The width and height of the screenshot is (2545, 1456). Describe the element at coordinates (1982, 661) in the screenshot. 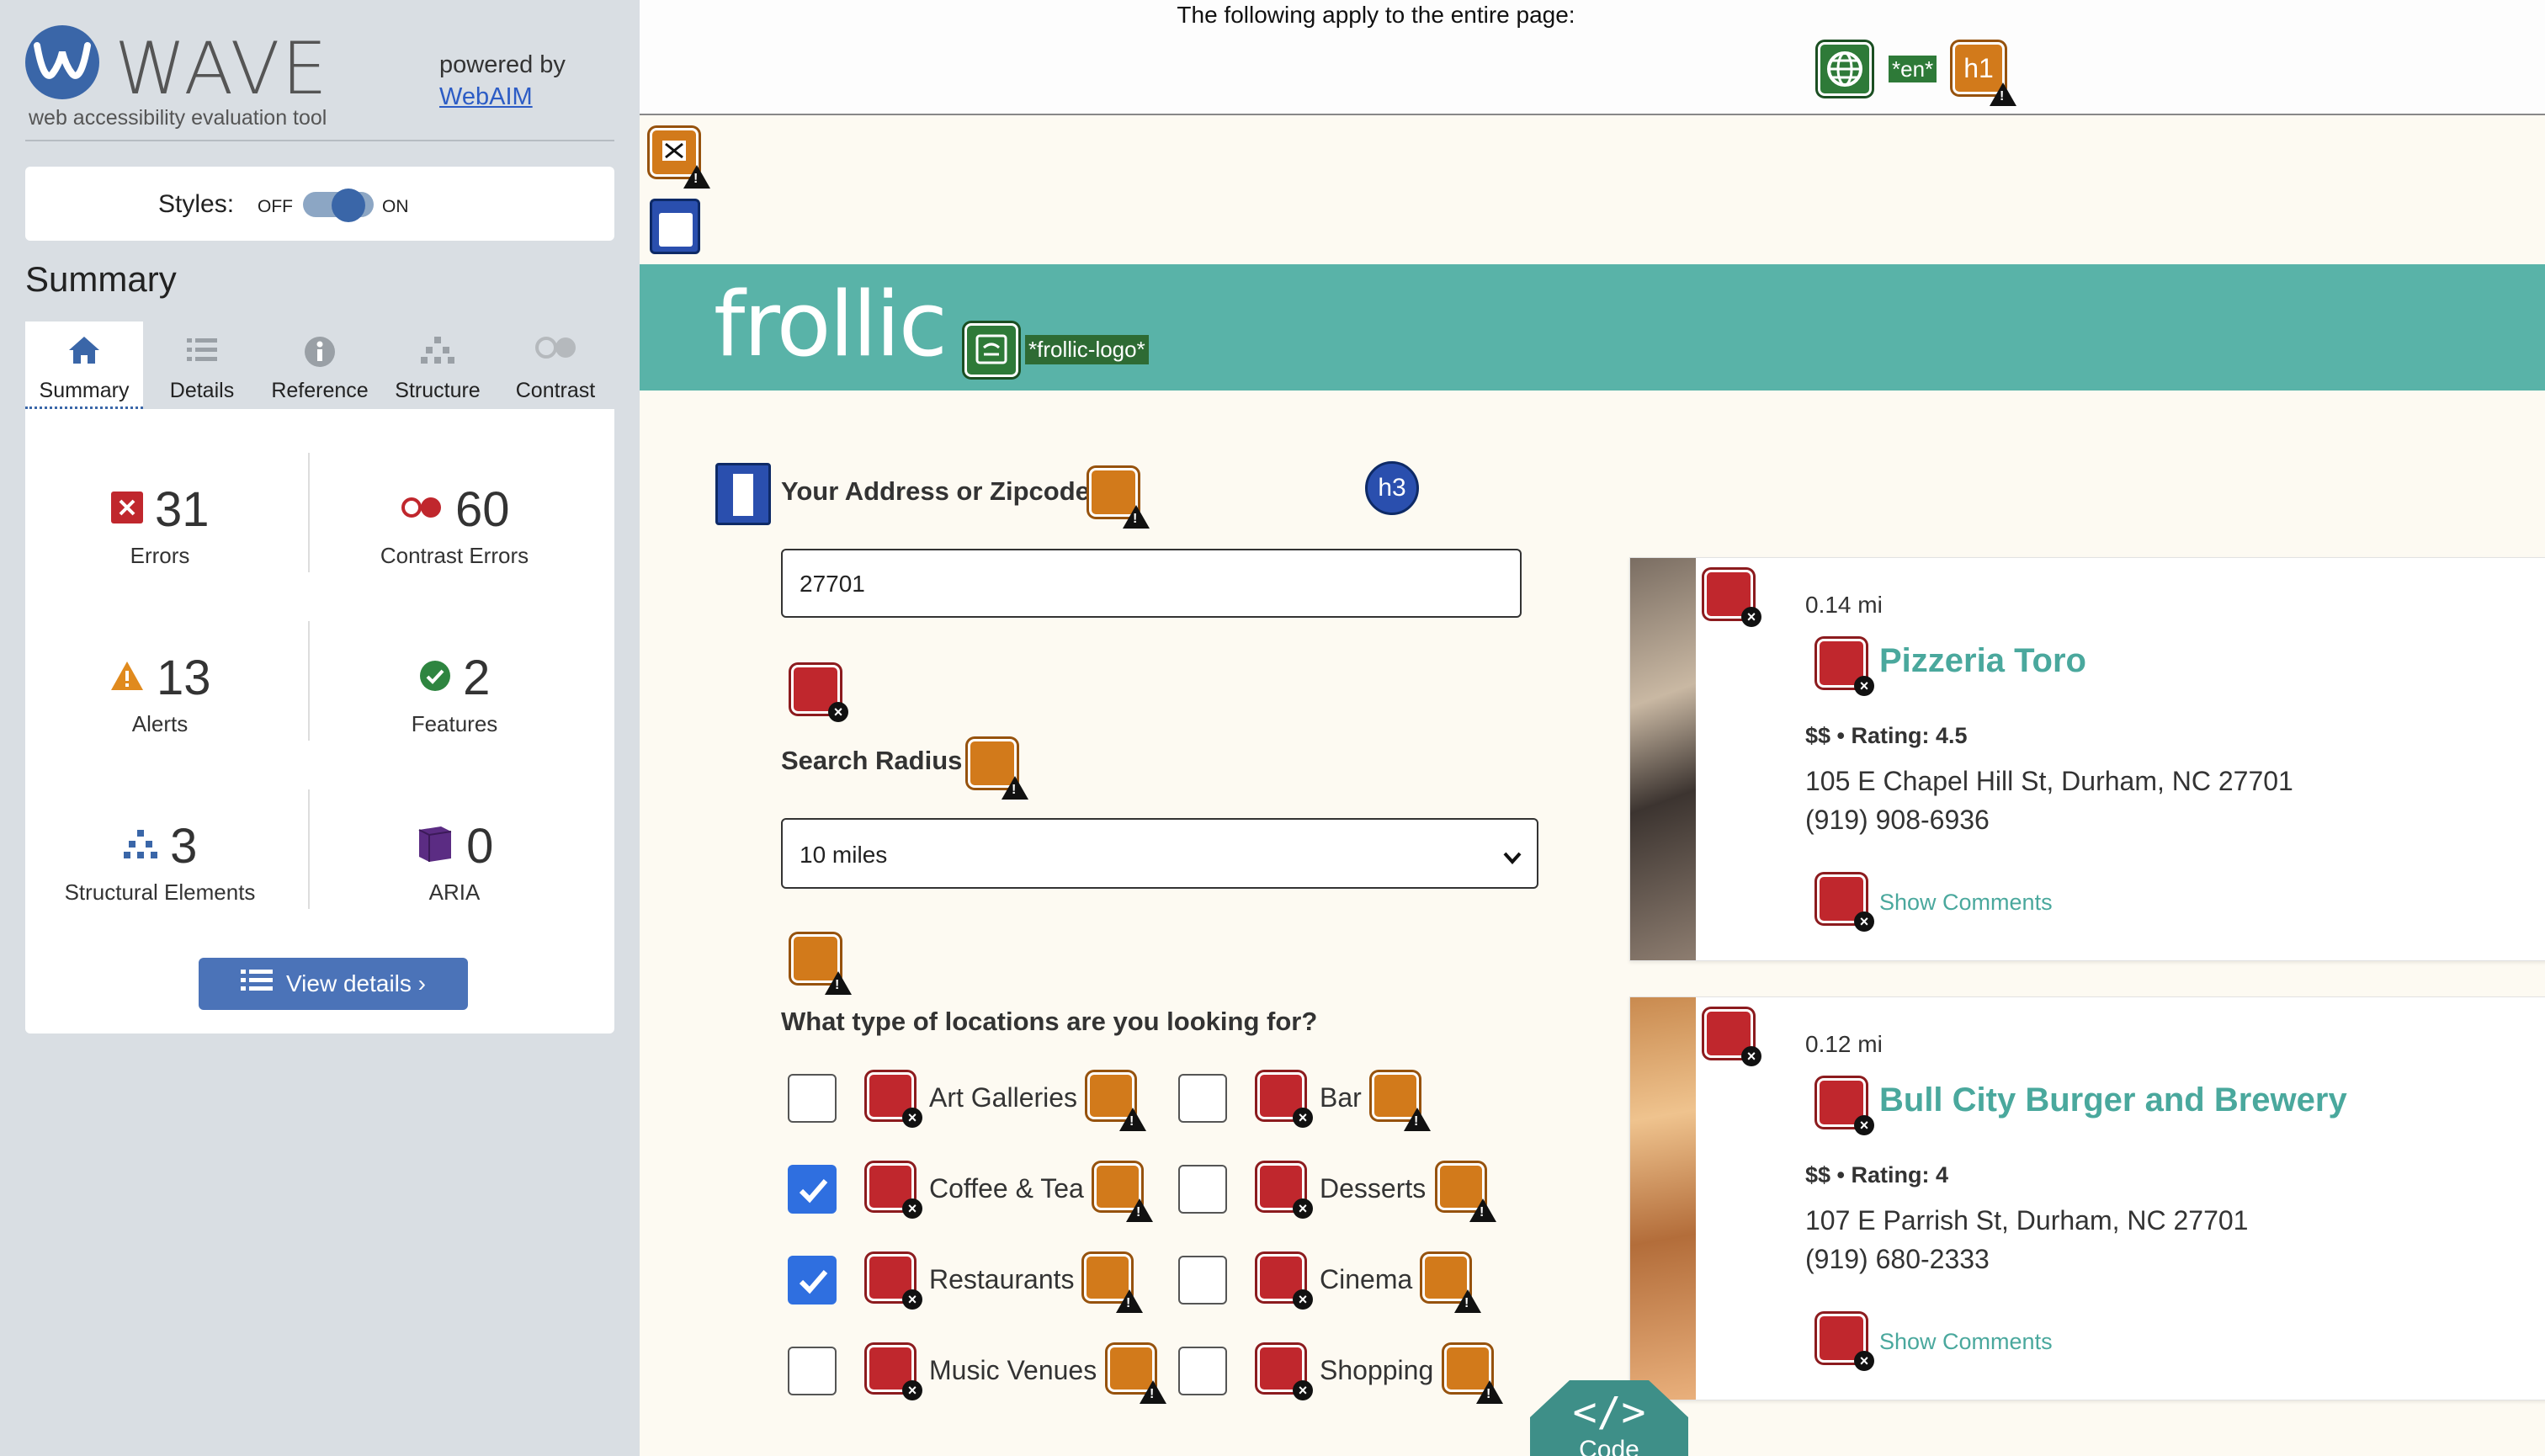

I see `result-name: Pizzeria Toro` at that location.